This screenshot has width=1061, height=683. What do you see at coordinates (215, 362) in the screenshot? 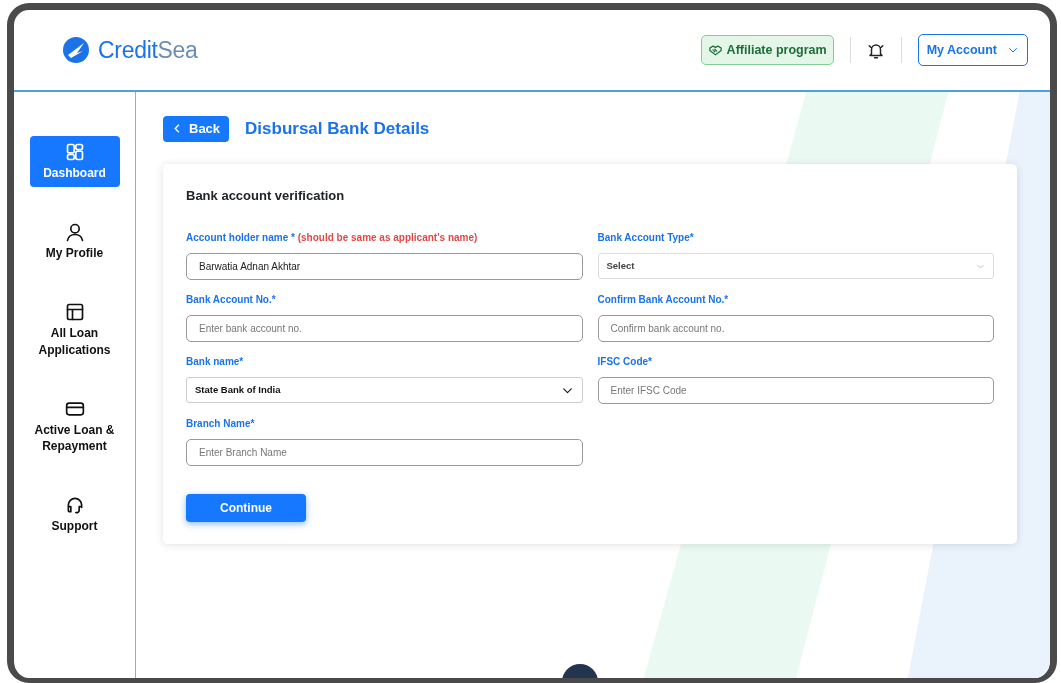
I see `field-label: Bank name*` at bounding box center [215, 362].